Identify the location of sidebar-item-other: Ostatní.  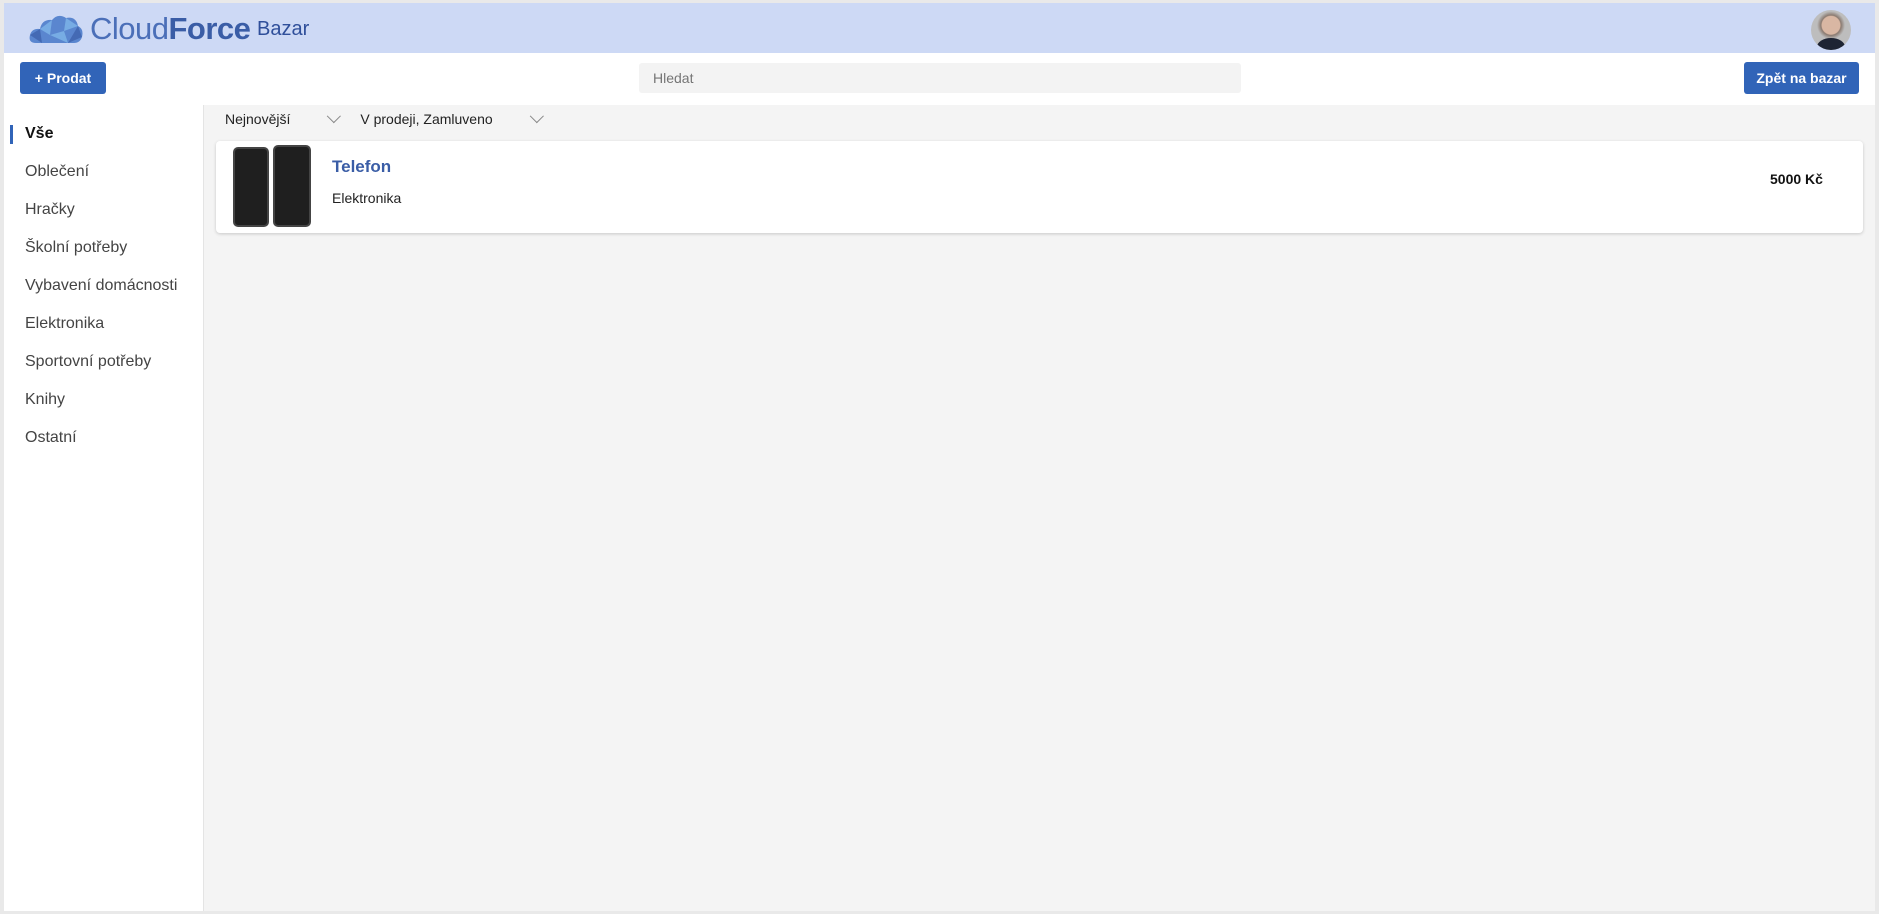
(104, 438).